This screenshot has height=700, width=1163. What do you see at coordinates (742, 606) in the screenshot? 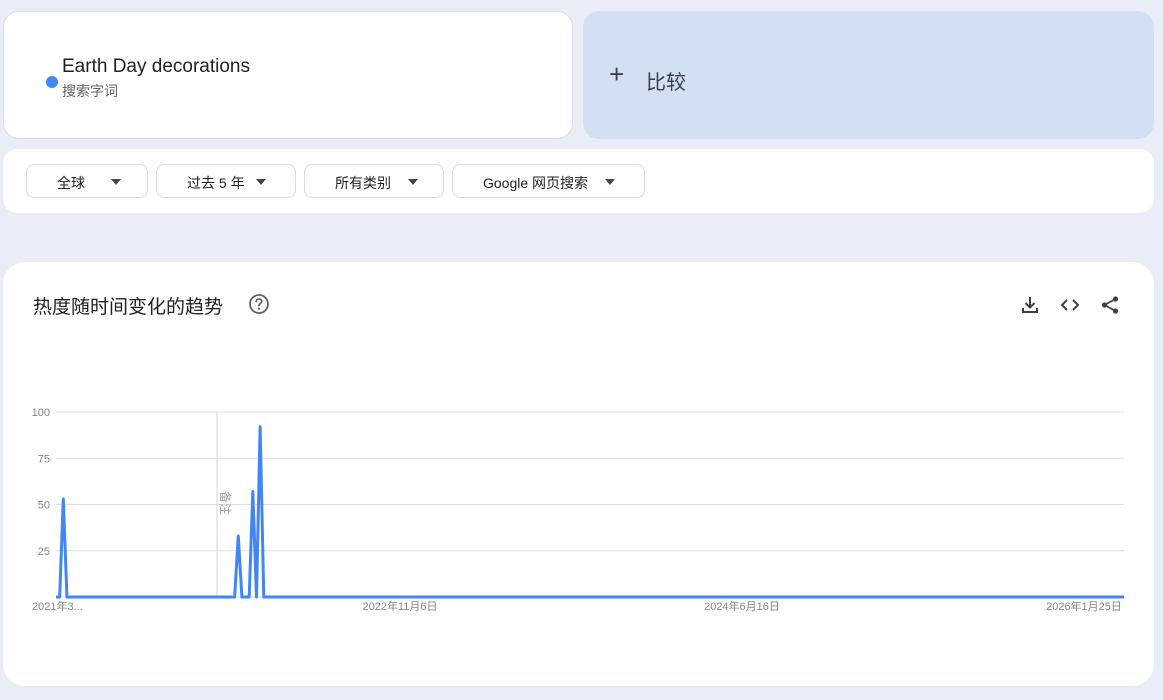
I see `x-tick-label: 2024年6月16日` at bounding box center [742, 606].